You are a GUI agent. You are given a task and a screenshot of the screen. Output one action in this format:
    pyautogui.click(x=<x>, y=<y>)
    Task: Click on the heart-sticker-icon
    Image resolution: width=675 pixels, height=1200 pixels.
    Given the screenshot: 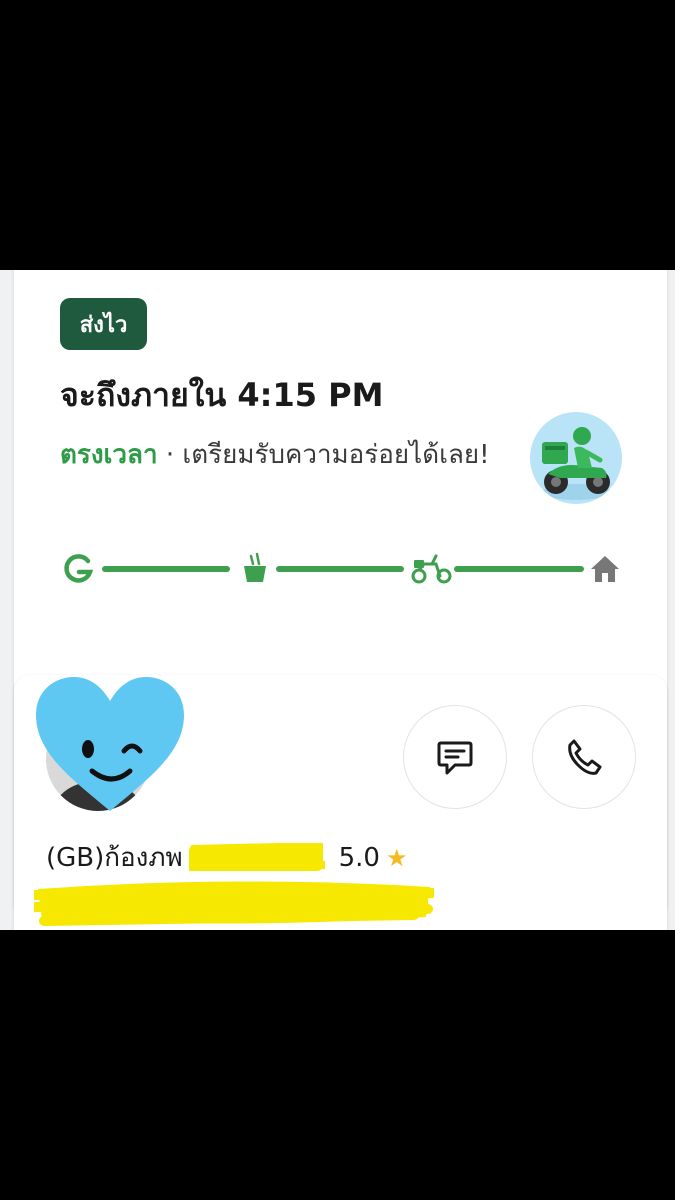 What is the action you would take?
    pyautogui.click(x=110, y=744)
    